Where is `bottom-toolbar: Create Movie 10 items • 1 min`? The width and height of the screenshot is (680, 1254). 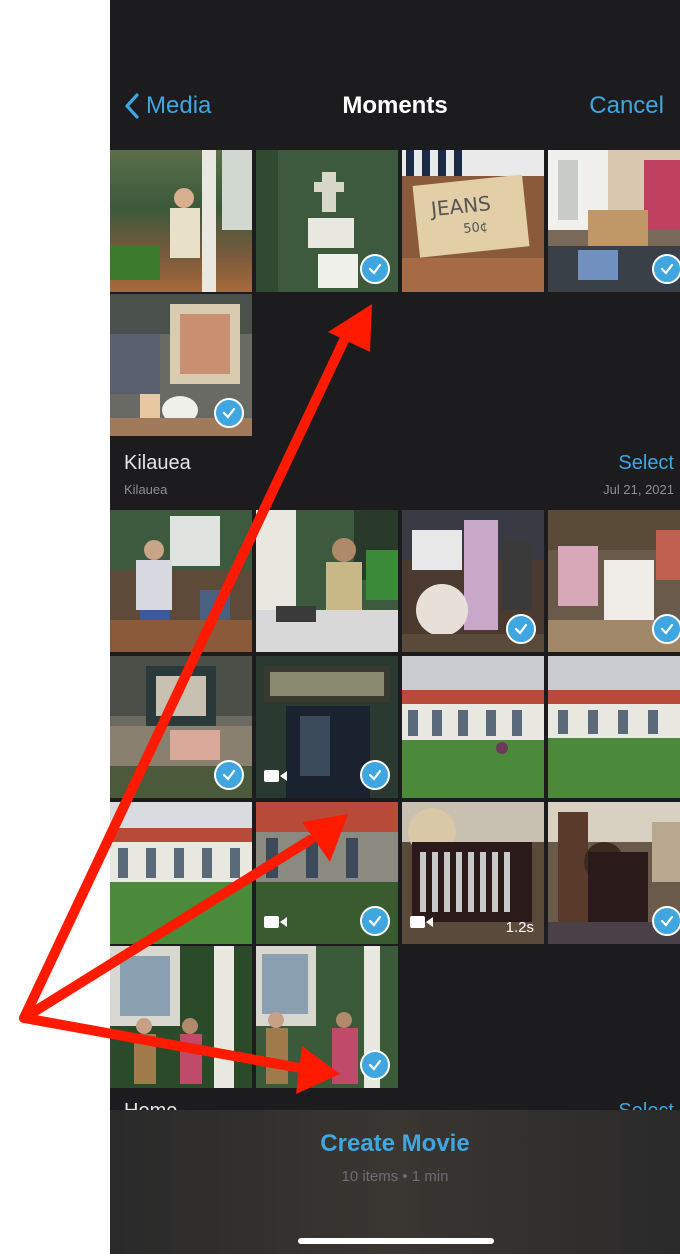
bottom-toolbar: Create Movie 10 items • 1 min is located at coordinates (395, 1182).